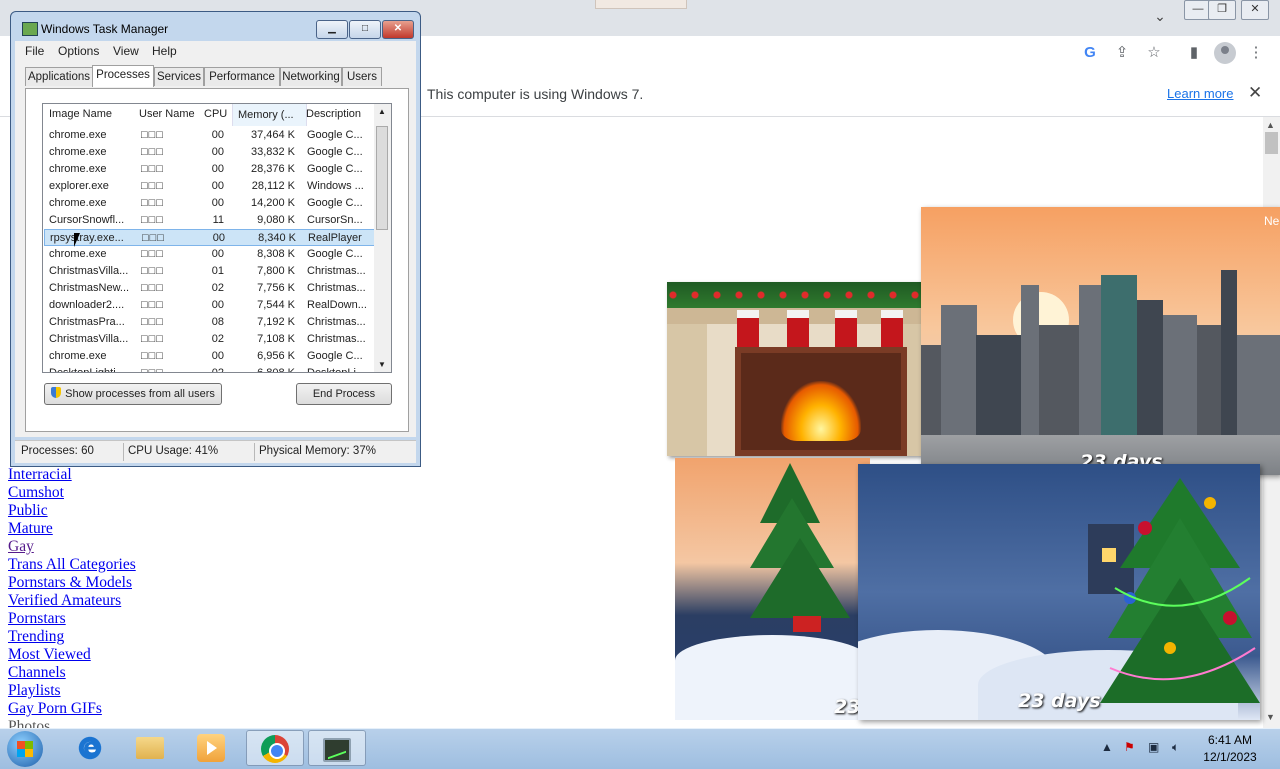  Describe the element at coordinates (158, 583) in the screenshot. I see `category-link: Pornstars & Models` at that location.